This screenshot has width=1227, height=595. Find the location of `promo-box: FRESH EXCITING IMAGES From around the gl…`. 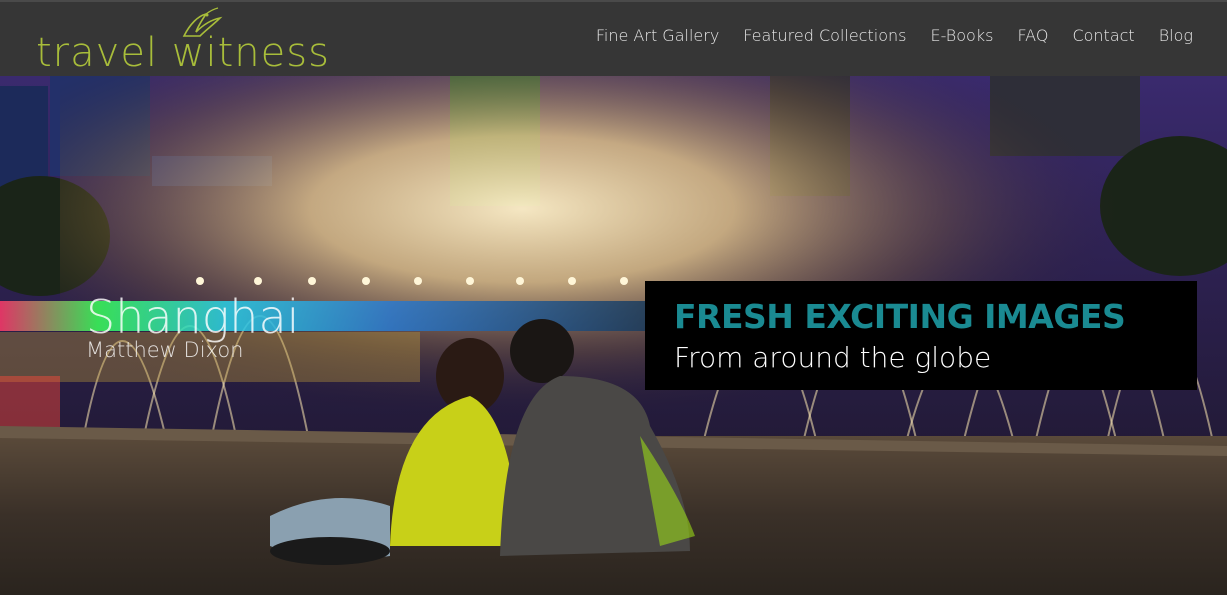

promo-box: FRESH EXCITING IMAGES From around the gl… is located at coordinates (921, 335).